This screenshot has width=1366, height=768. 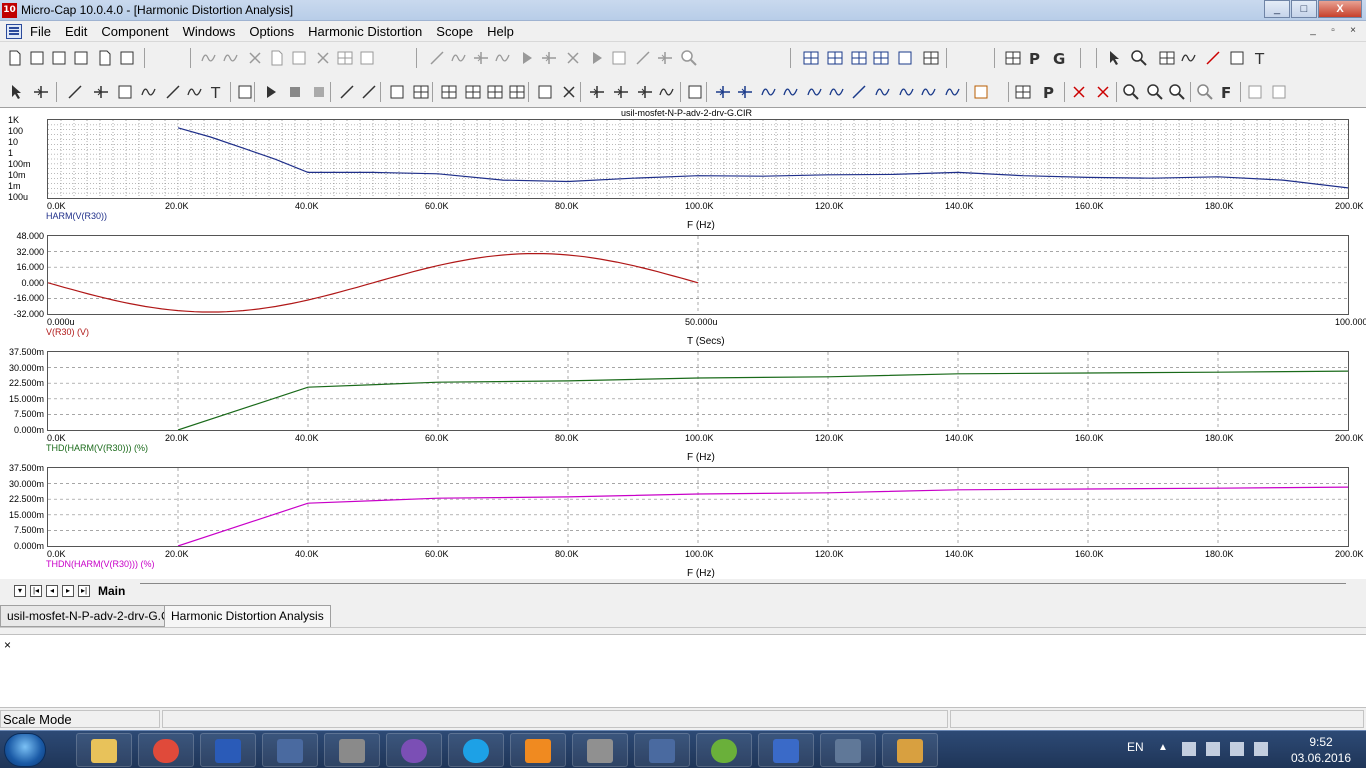 I want to click on clear-icon, so click(x=345, y=58).